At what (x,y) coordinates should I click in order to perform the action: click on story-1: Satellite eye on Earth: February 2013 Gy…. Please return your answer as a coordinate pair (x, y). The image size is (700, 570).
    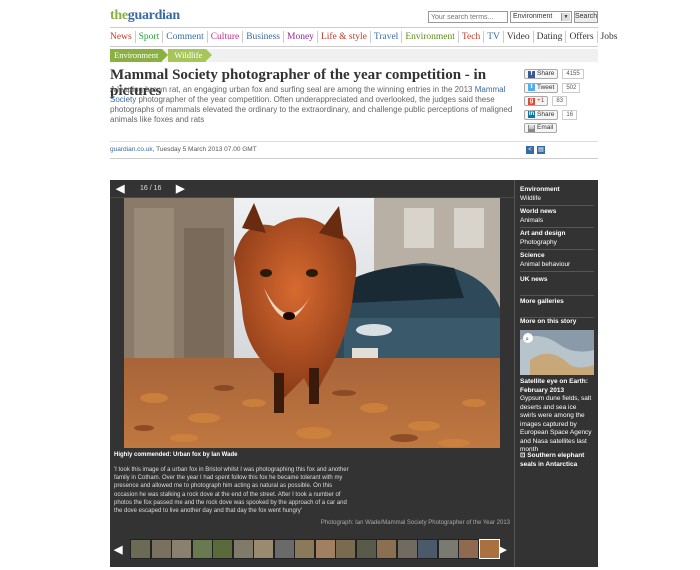
    Looking at the image, I should click on (557, 416).